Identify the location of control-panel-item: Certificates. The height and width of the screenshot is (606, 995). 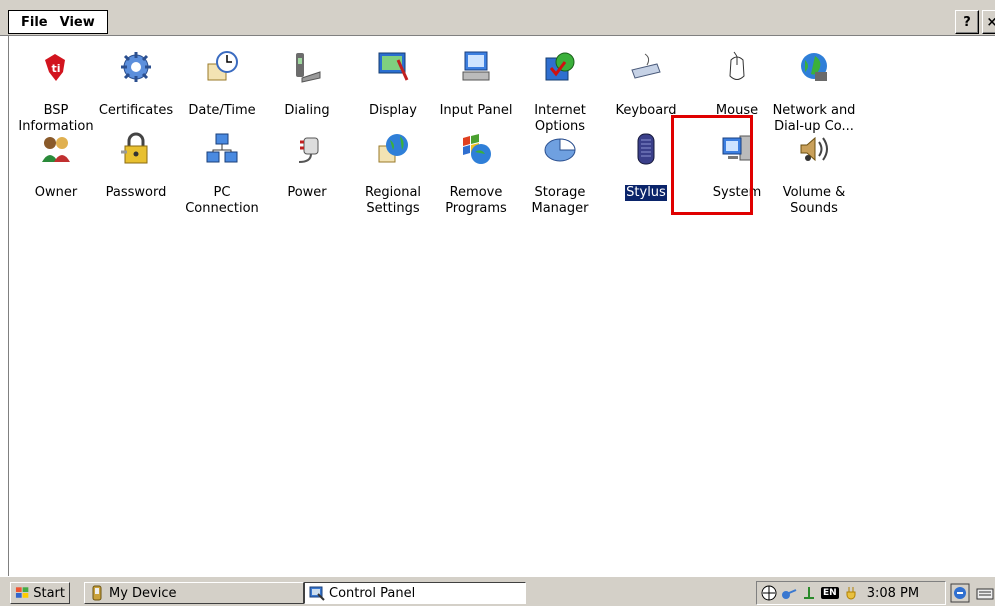
(136, 84).